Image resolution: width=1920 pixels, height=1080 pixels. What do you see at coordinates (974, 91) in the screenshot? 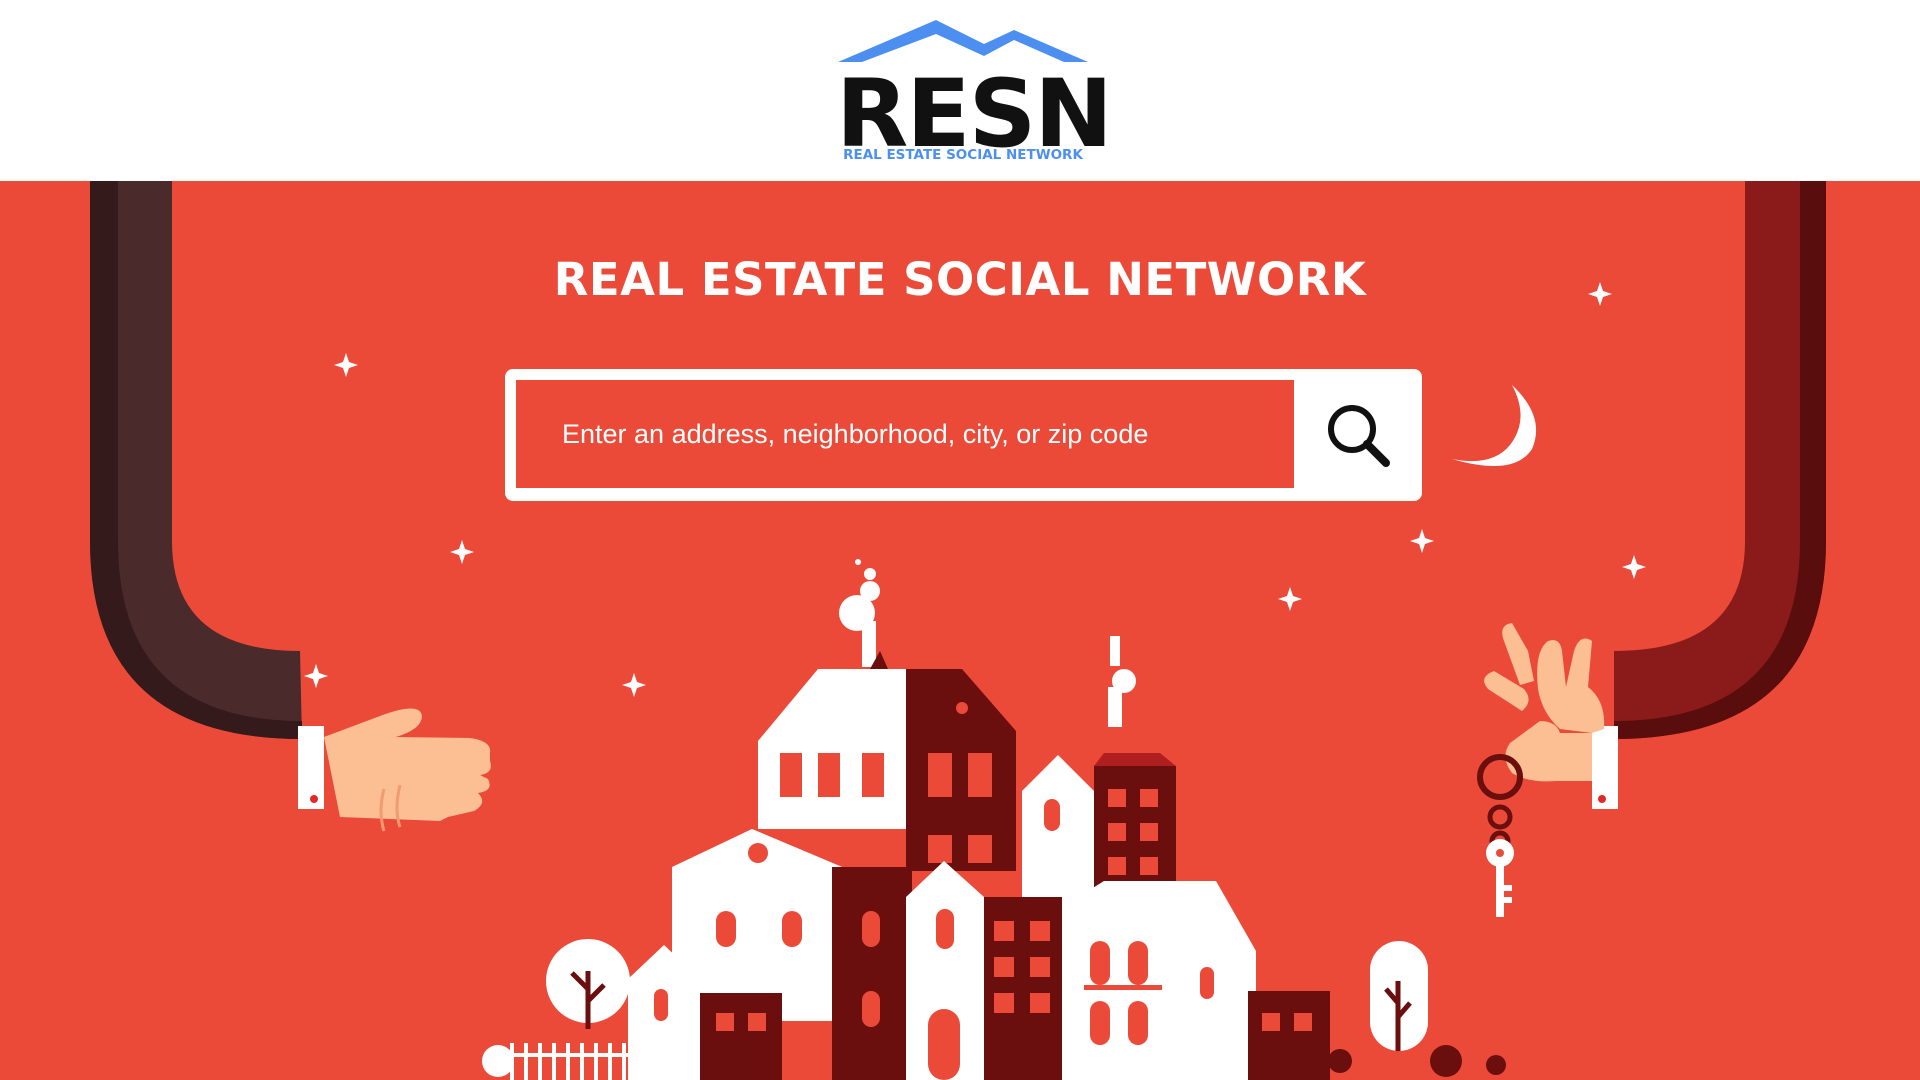
I see `resn-logo: RESN REAL ESTATE SOCIAL NETWORK` at bounding box center [974, 91].